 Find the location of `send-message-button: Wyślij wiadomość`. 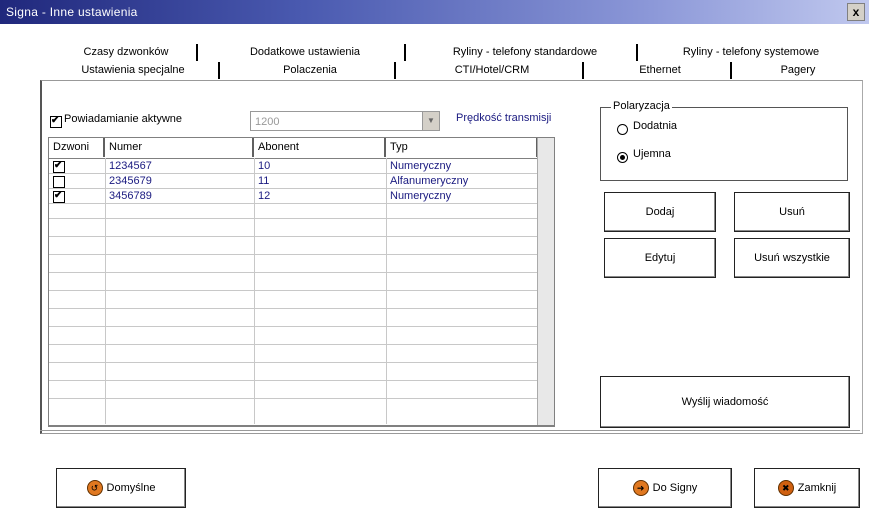

send-message-button: Wyślij wiadomość is located at coordinates (725, 402).